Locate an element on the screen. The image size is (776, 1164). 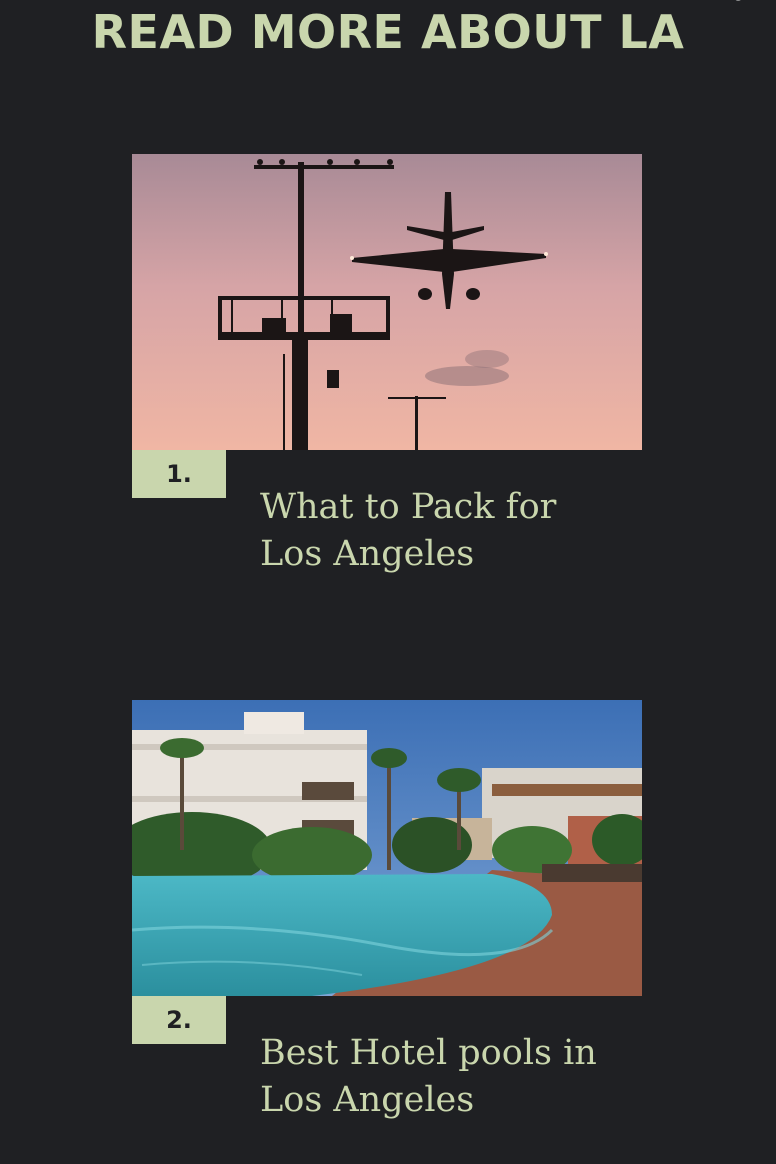
partial-icon is located at coordinates (738, 0).